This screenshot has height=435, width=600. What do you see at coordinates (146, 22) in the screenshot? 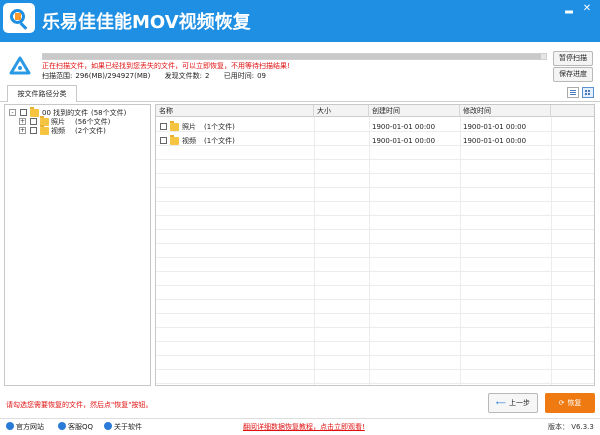
I see `app-title: 乐易佳佳能MOV视频恢复` at bounding box center [146, 22].